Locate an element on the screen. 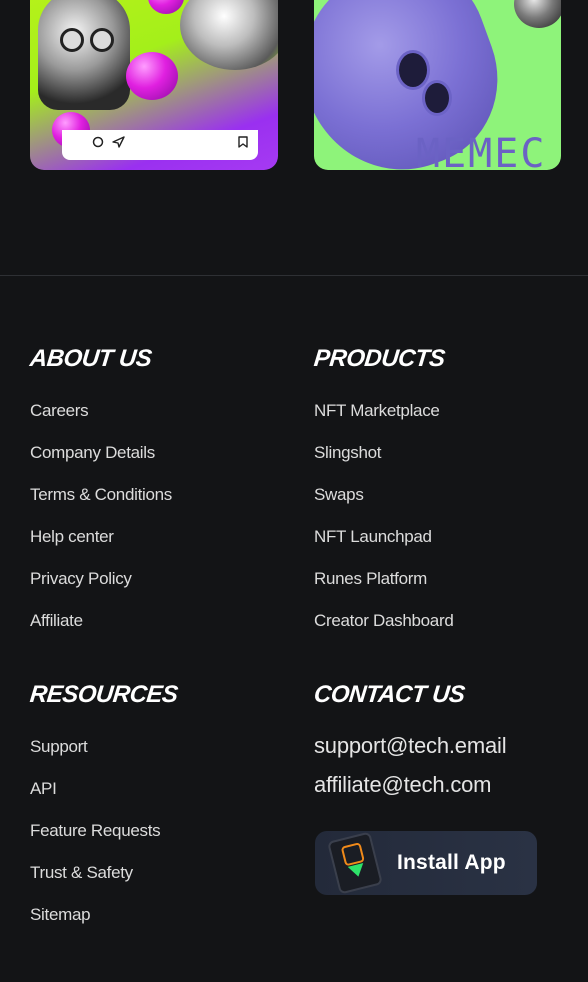  footer-link-runes-platform: Runes Platform is located at coordinates (383, 589).